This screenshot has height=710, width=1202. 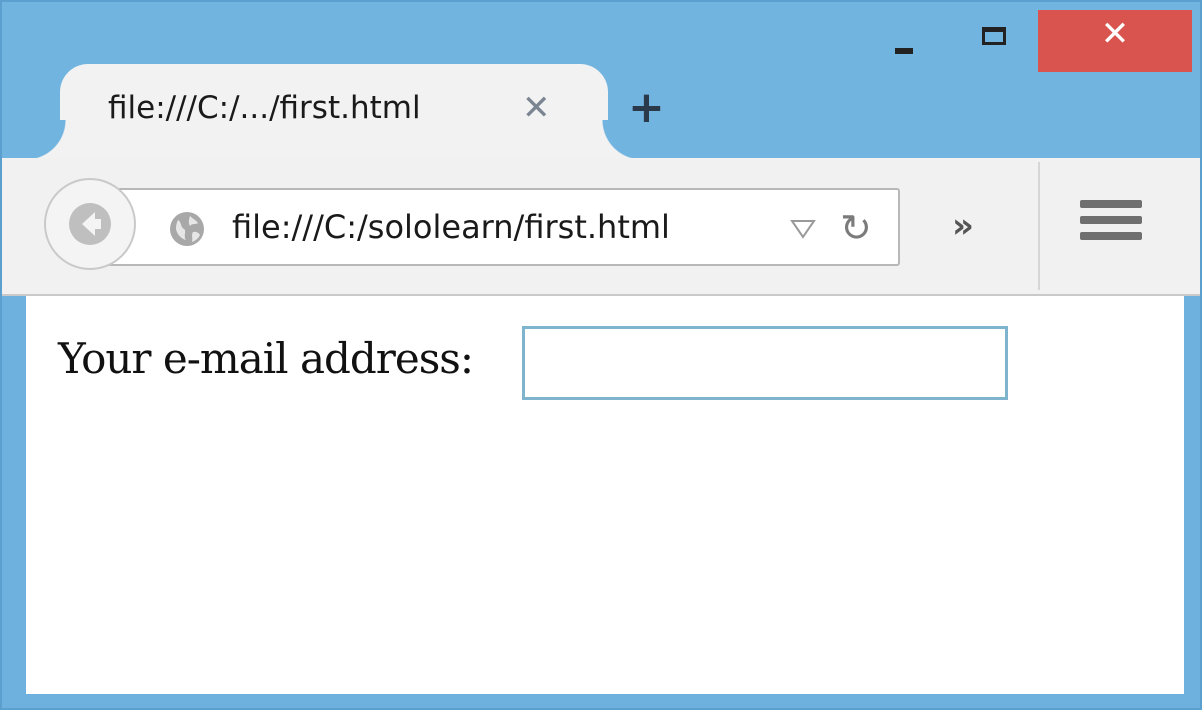 I want to click on url-bar: file:///C:/sololearn/first.html ↻, so click(x=497, y=227).